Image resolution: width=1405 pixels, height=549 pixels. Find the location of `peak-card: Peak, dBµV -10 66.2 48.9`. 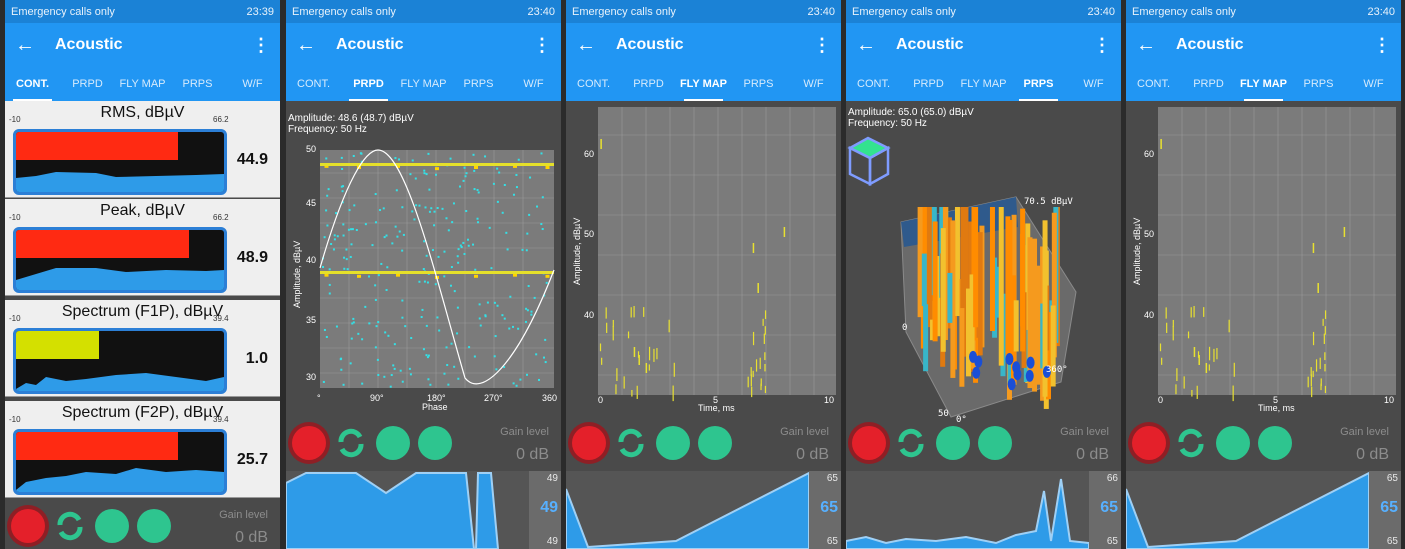

peak-card: Peak, dBµV -10 66.2 48.9 is located at coordinates (142, 247).